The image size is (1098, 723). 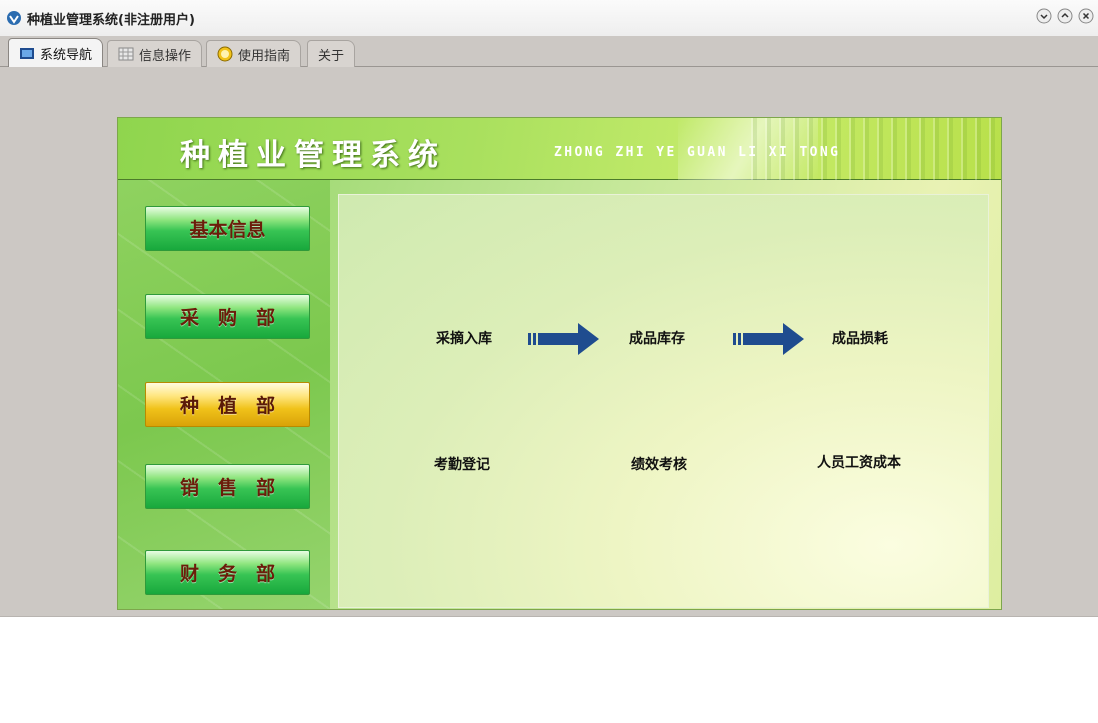 What do you see at coordinates (1065, 16) in the screenshot?
I see `chevron-up-icon` at bounding box center [1065, 16].